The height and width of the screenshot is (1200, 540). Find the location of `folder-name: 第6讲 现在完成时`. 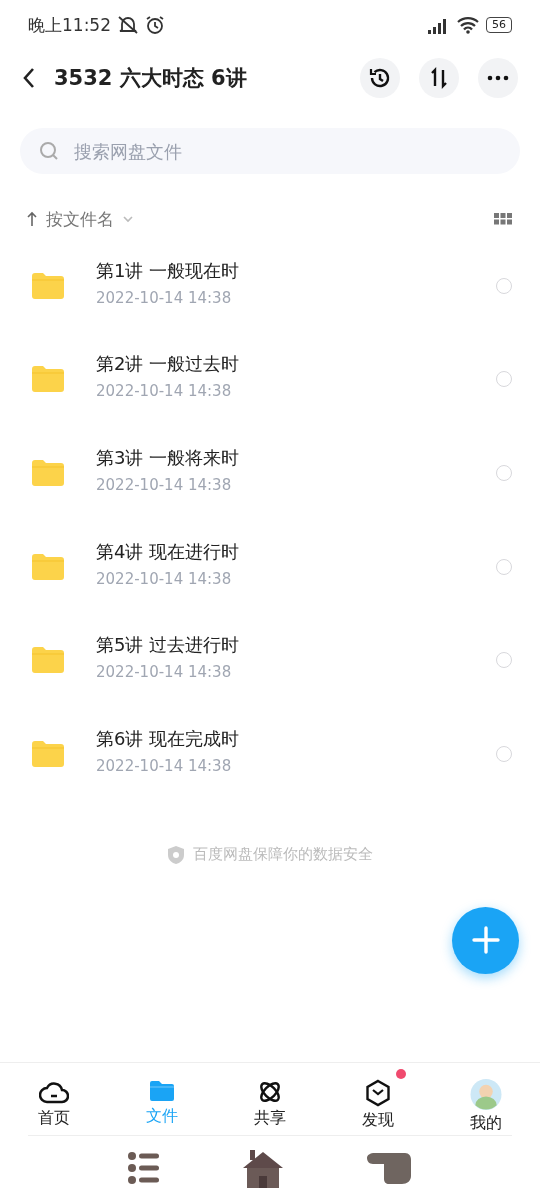

folder-name: 第6讲 现在完成时 is located at coordinates (296, 738).